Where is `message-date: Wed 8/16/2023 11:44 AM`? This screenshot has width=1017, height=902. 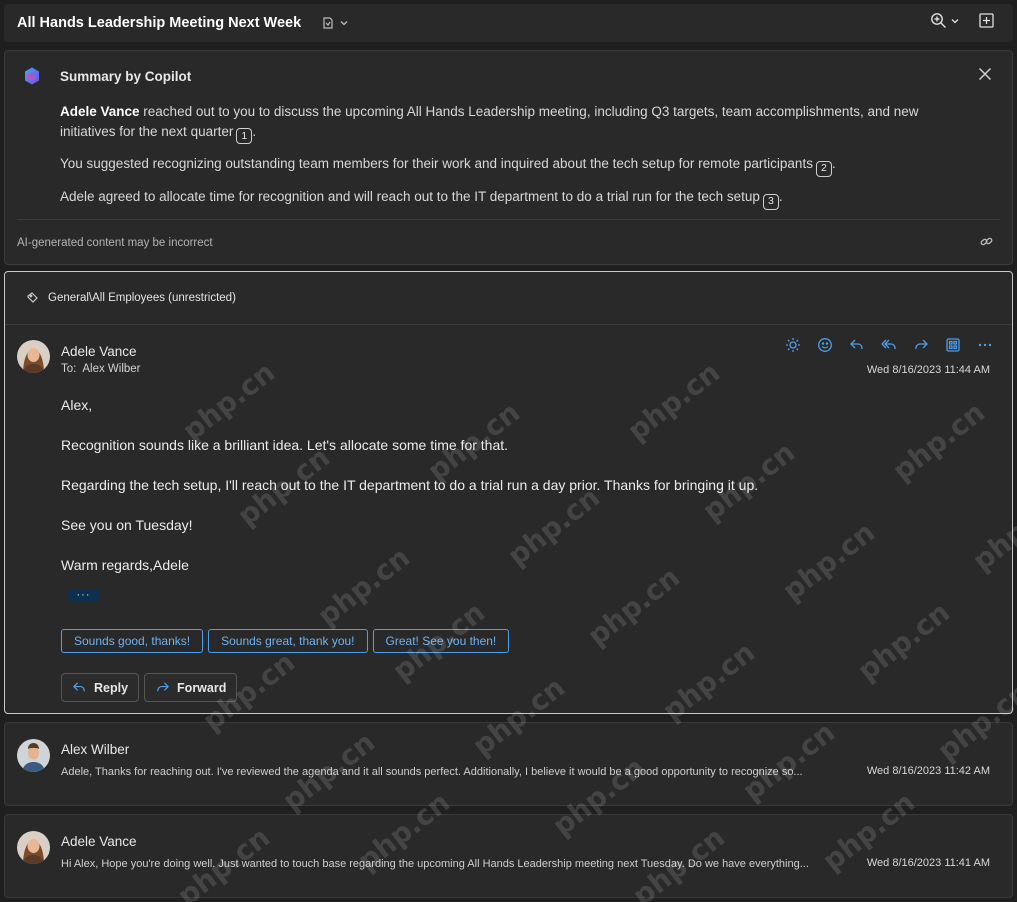 message-date: Wed 8/16/2023 11:44 AM is located at coordinates (928, 370).